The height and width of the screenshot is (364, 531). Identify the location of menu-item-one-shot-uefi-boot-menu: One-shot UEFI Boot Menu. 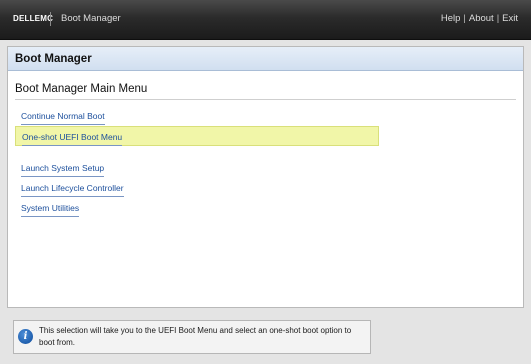
(197, 136).